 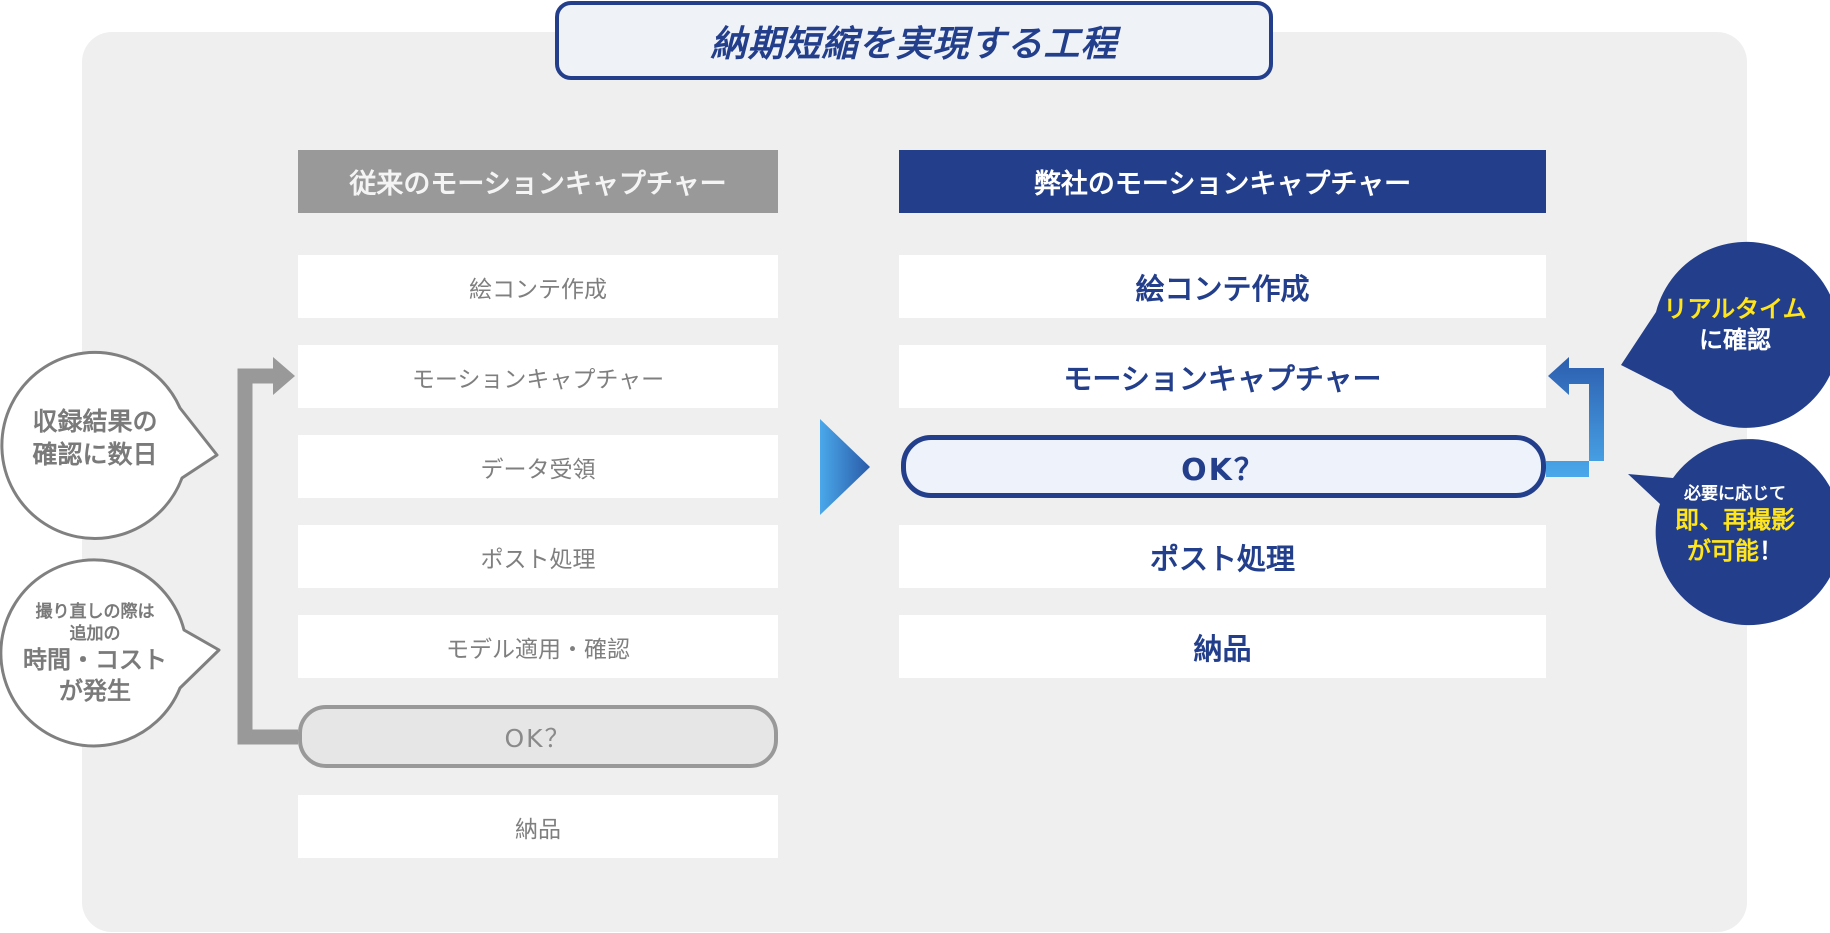 I want to click on conventional-step: 絵コンテ作成, so click(x=538, y=286).